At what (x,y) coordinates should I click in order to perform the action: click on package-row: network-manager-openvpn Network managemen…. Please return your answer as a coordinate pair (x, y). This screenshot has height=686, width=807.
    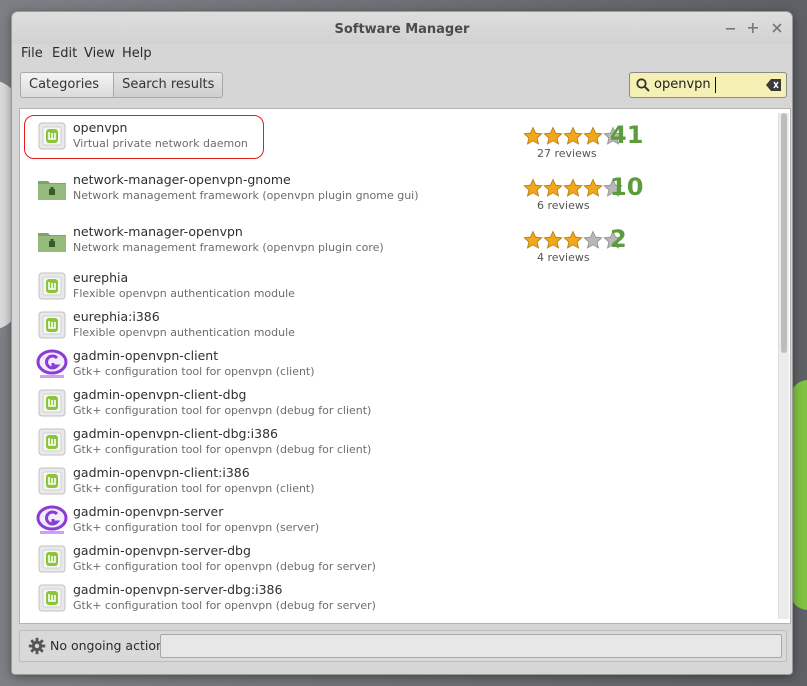
    Looking at the image, I should click on (397, 244).